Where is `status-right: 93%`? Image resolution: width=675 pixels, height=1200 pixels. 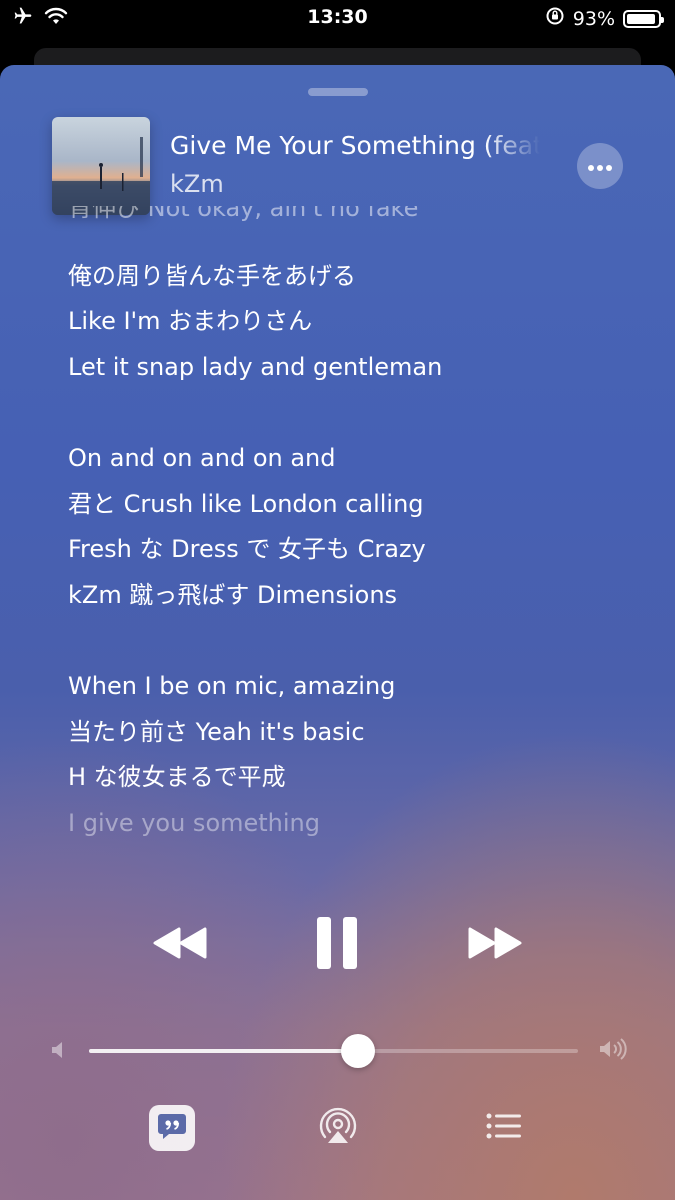 status-right: 93% is located at coordinates (604, 18).